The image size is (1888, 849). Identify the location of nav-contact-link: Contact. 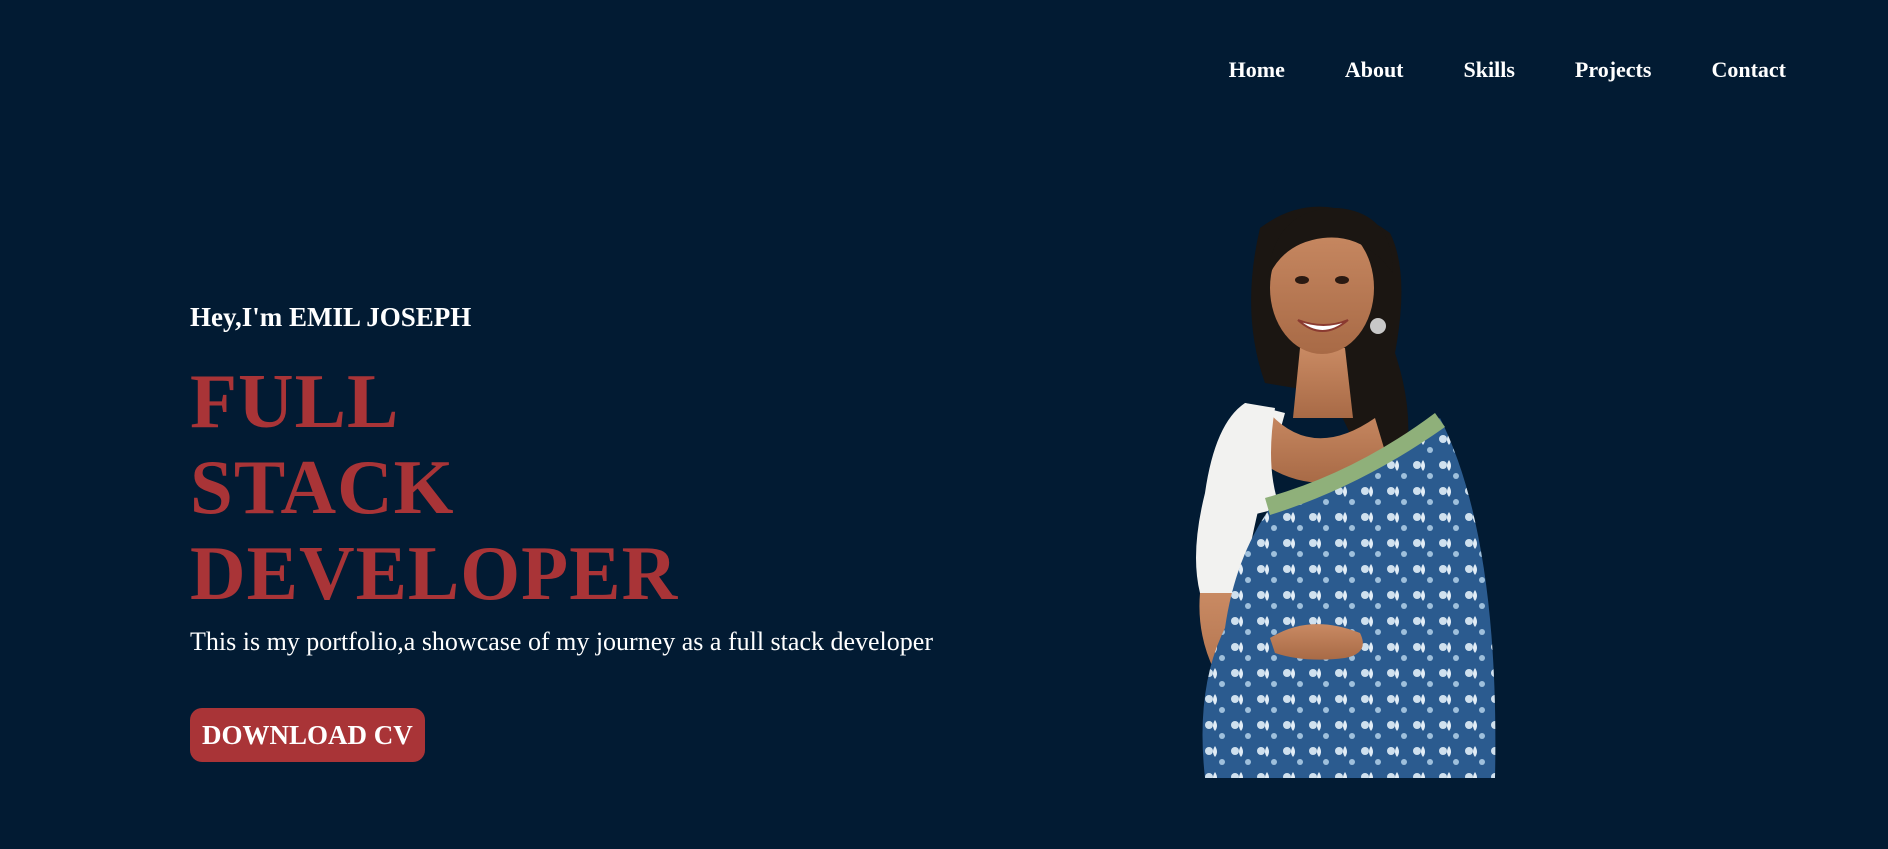
(1748, 70).